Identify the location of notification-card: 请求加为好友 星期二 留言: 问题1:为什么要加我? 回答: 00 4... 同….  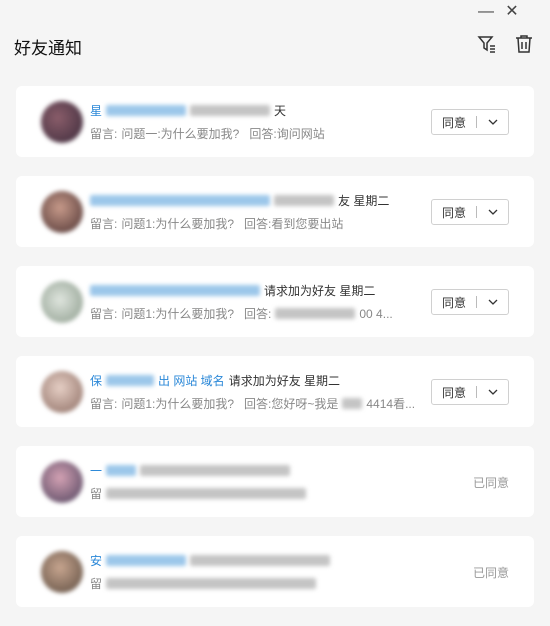
(275, 301).